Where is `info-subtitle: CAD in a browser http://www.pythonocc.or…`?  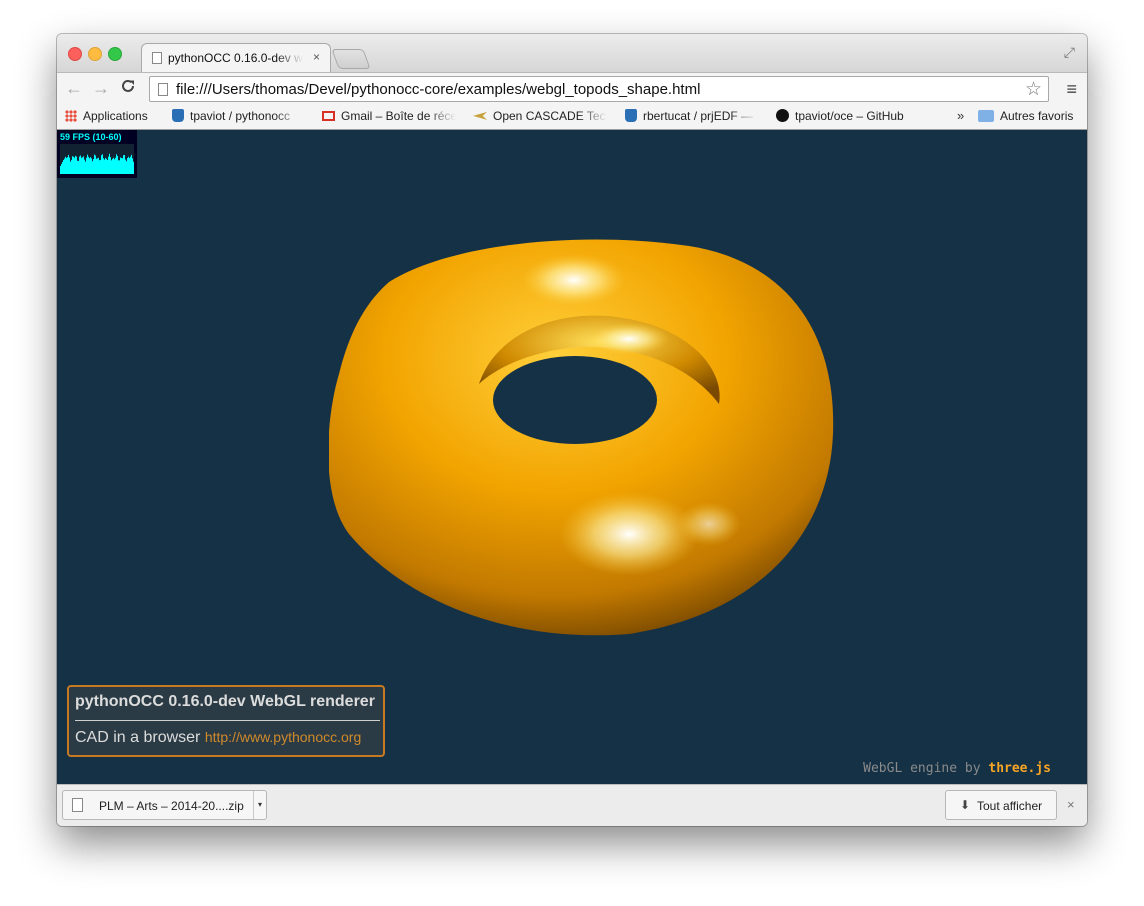
info-subtitle: CAD in a browser http://www.pythonocc.or… is located at coordinates (218, 738).